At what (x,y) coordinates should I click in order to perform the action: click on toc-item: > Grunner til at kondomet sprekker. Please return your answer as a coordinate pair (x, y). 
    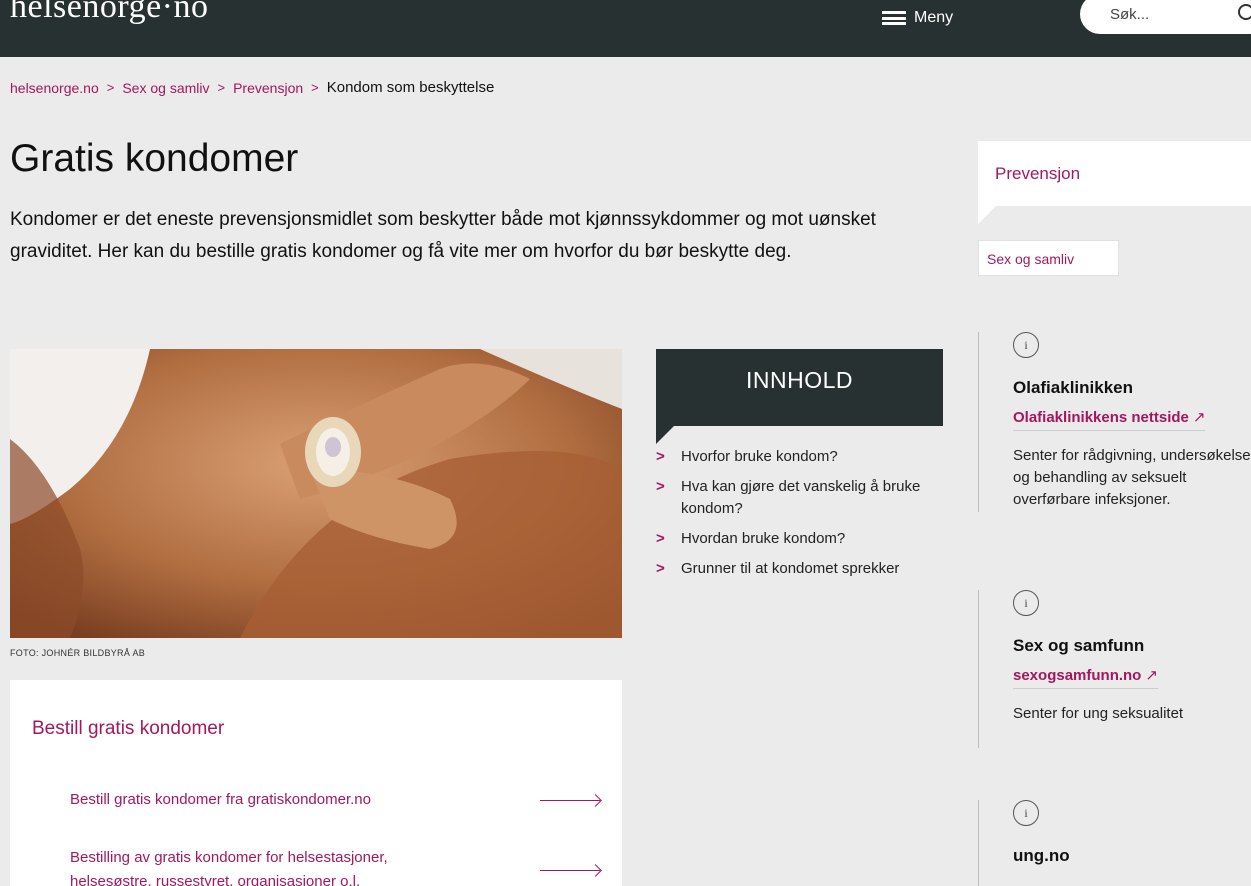
    Looking at the image, I should click on (806, 569).